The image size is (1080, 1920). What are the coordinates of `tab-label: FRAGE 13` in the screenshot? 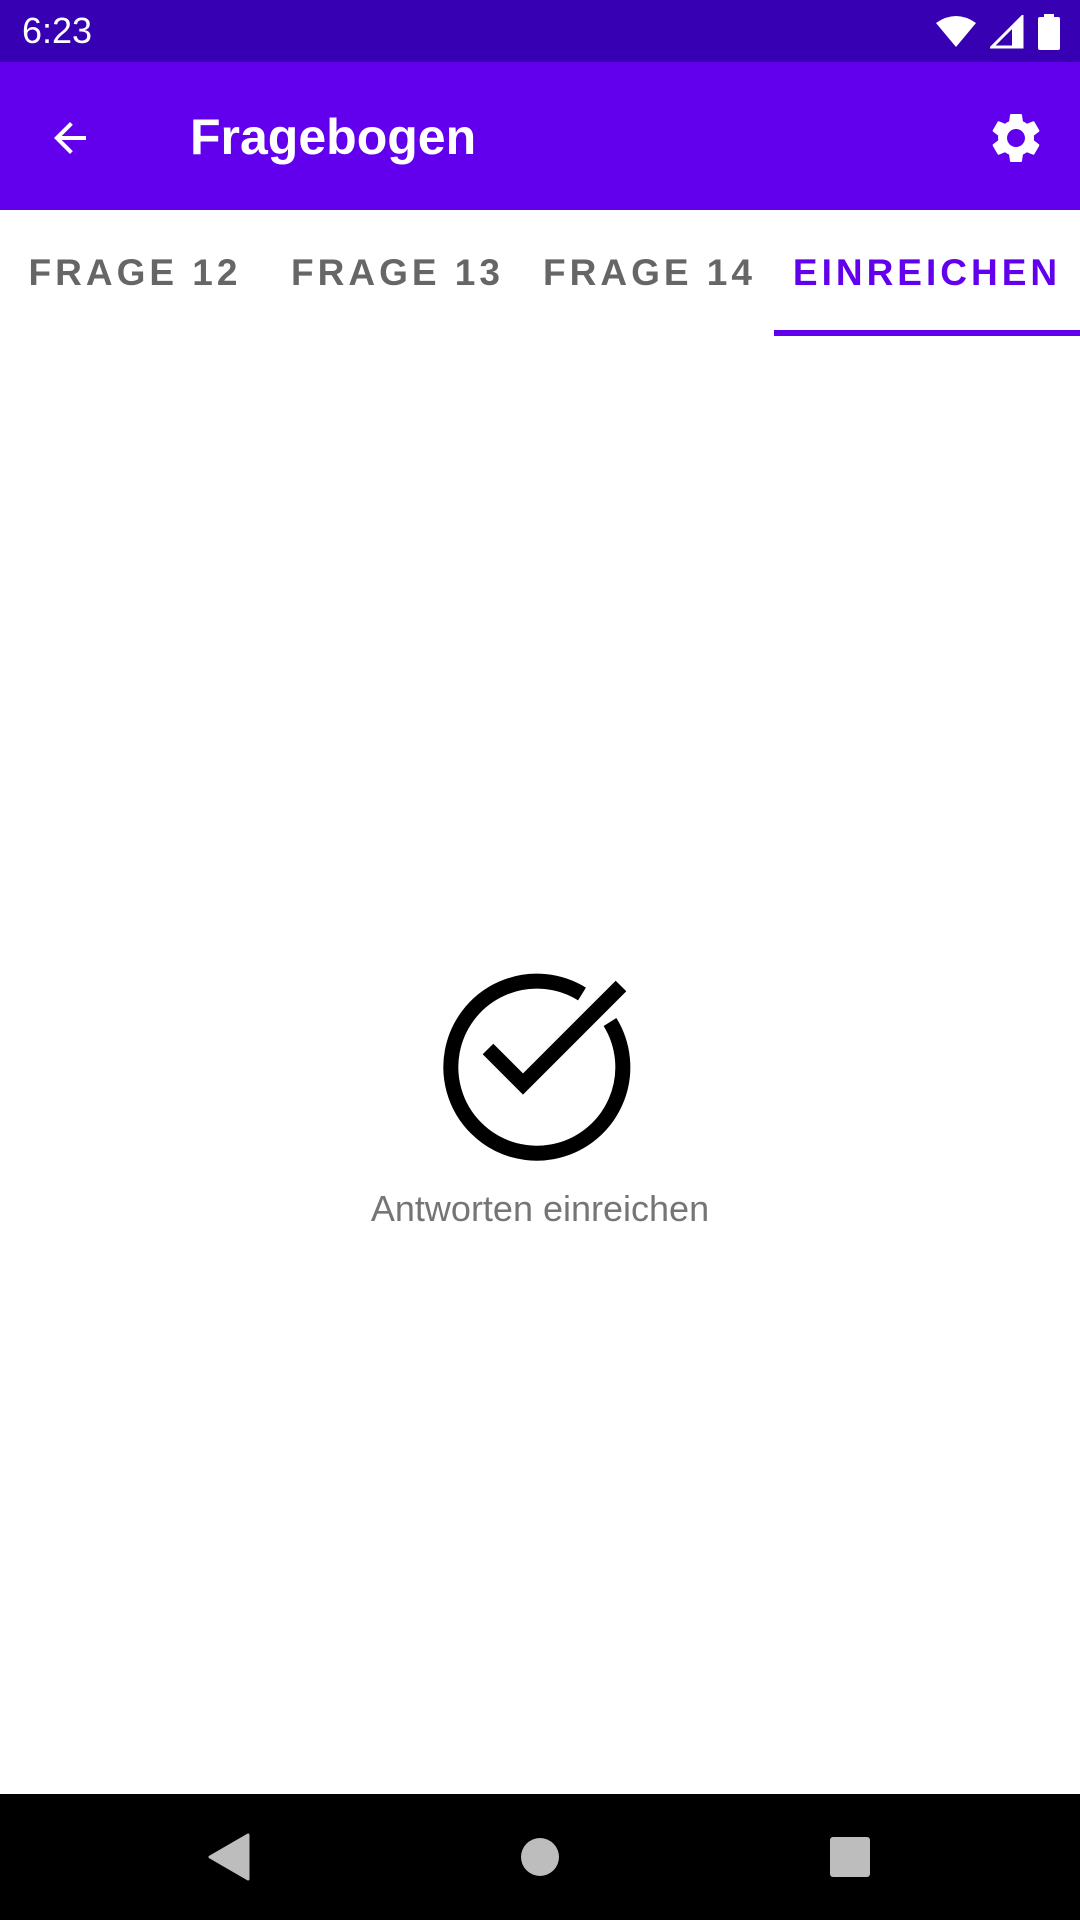 It's located at (397, 272).